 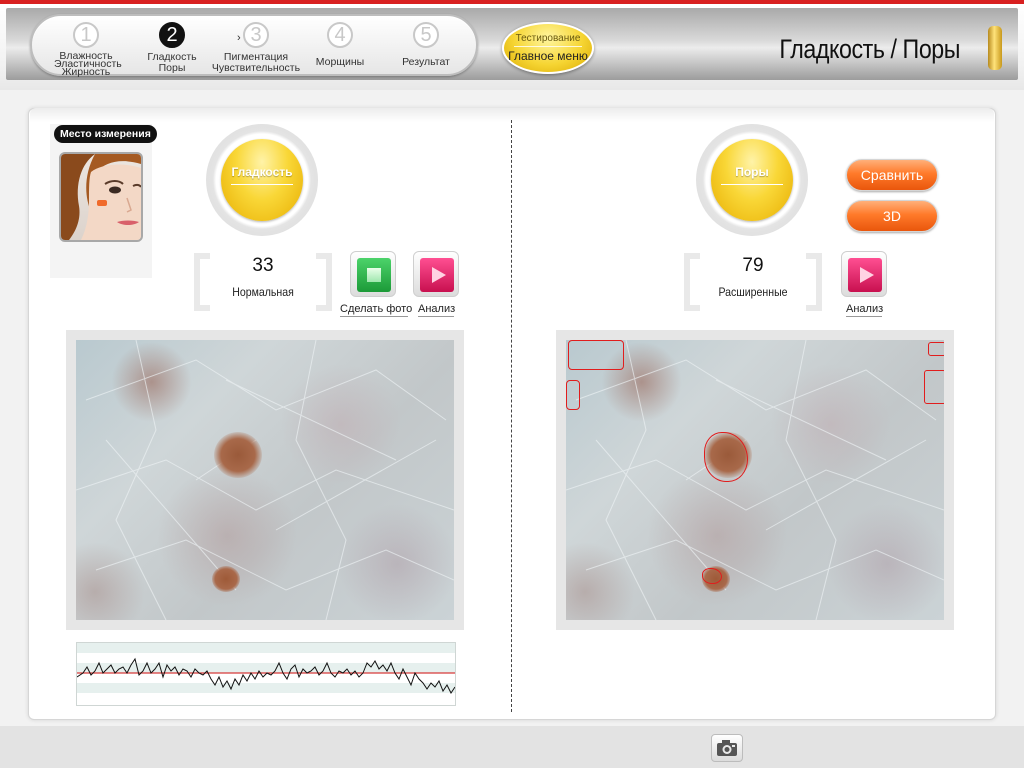 What do you see at coordinates (753, 282) in the screenshot?
I see `pores-result-box: 79 Расширенные` at bounding box center [753, 282].